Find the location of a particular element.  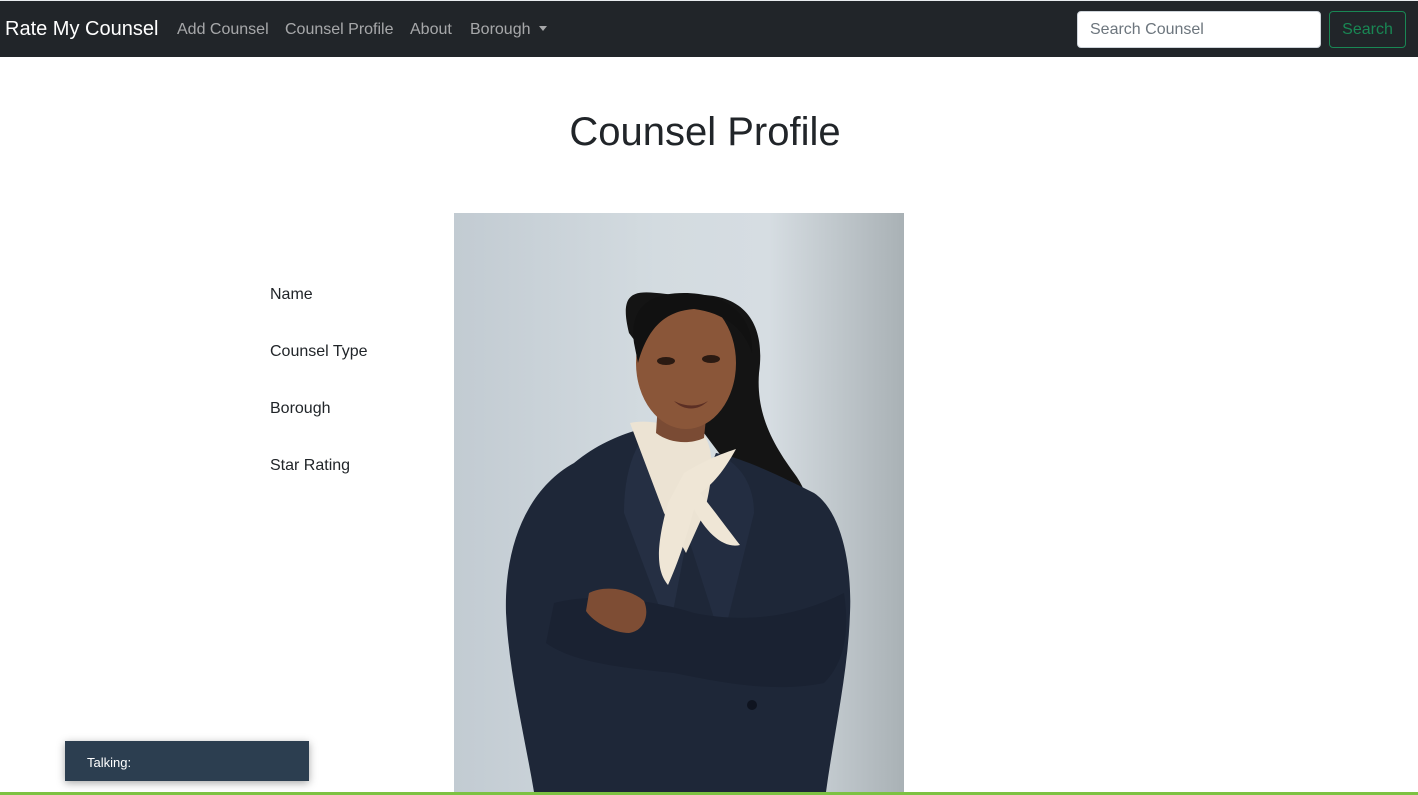

page-title: Counsel Profile is located at coordinates (705, 132).